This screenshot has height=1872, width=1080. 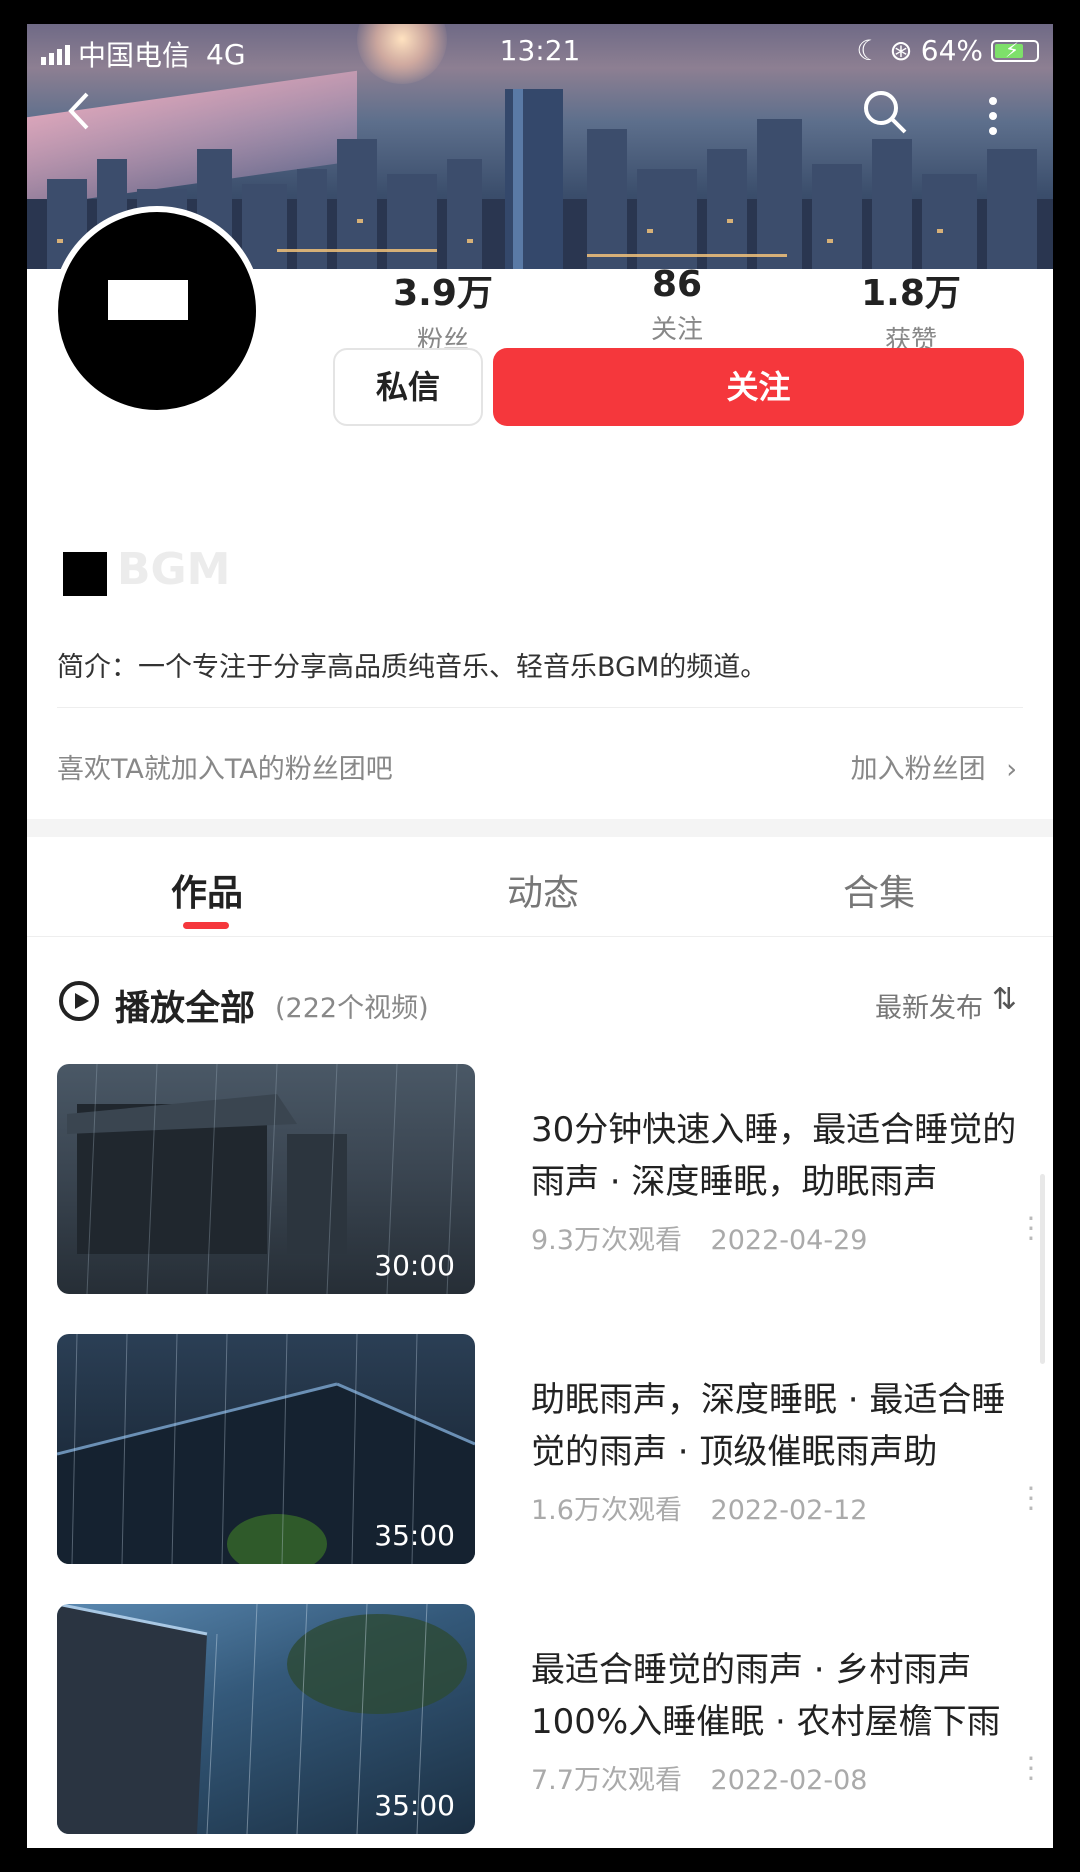 What do you see at coordinates (1004, 999) in the screenshot?
I see `sort-icon: ⇅` at bounding box center [1004, 999].